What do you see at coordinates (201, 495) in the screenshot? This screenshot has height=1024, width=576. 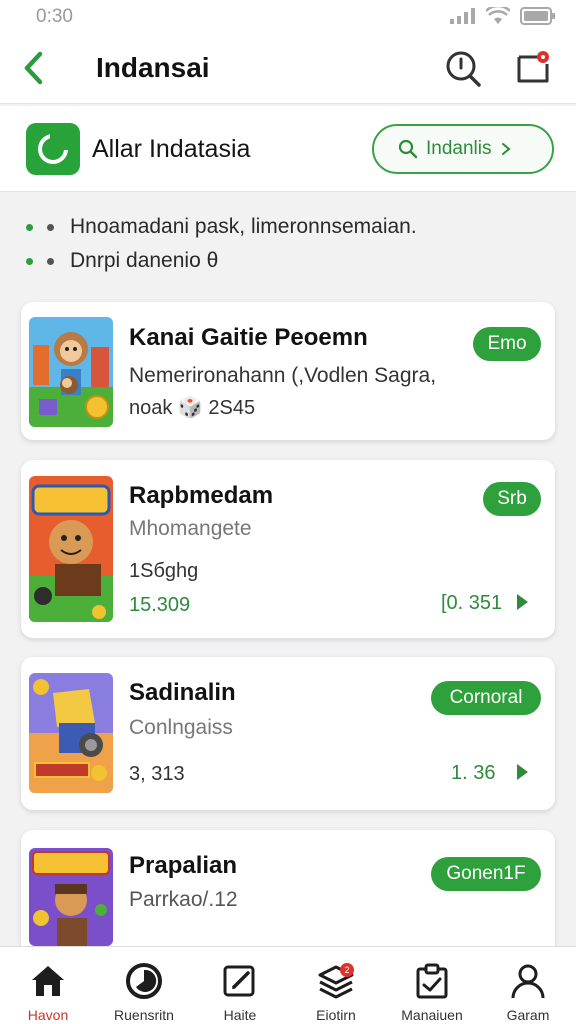 I see `card-title: Rapbmedam` at bounding box center [201, 495].